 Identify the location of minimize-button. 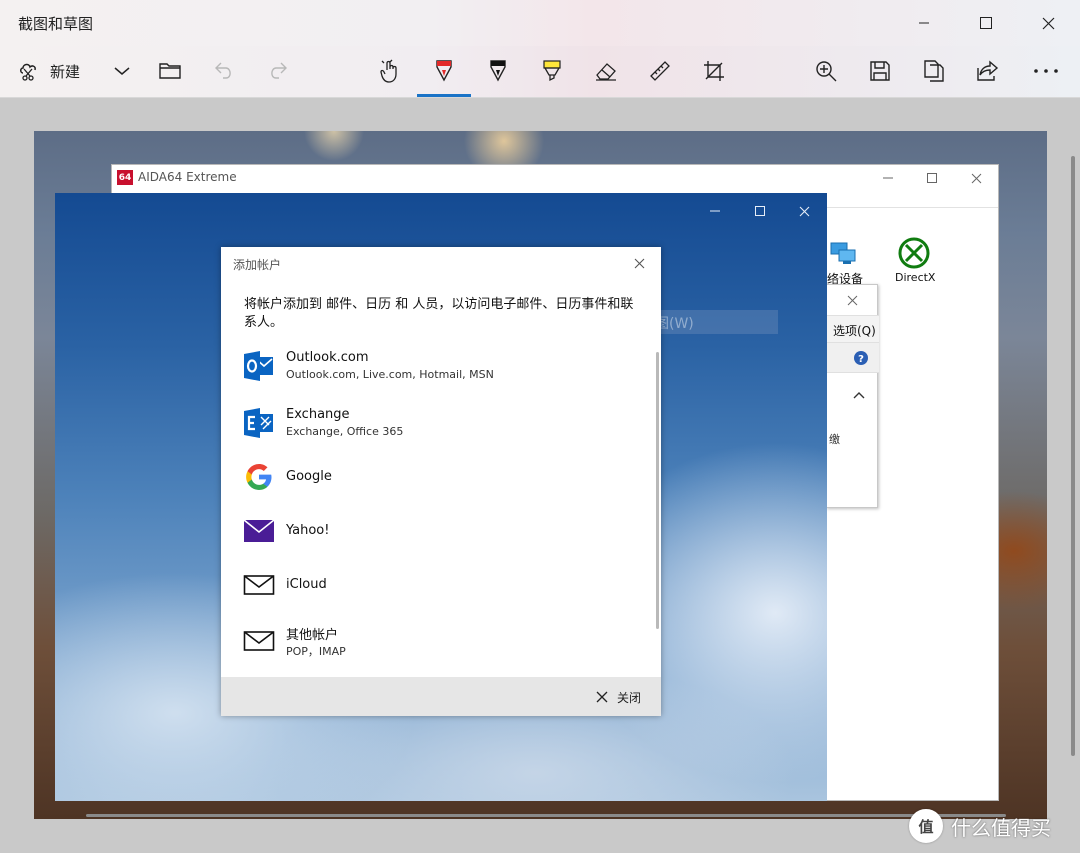
(924, 23).